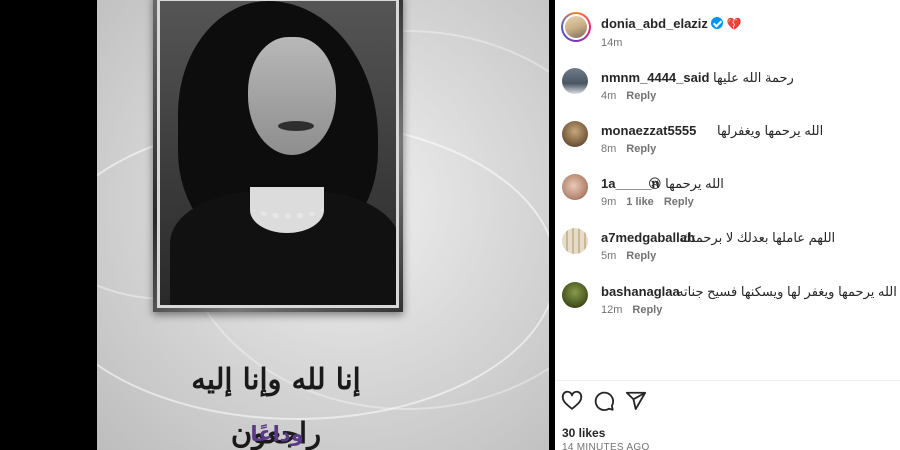 The image size is (900, 450). I want to click on farewell-text: وداعًا, so click(277, 434).